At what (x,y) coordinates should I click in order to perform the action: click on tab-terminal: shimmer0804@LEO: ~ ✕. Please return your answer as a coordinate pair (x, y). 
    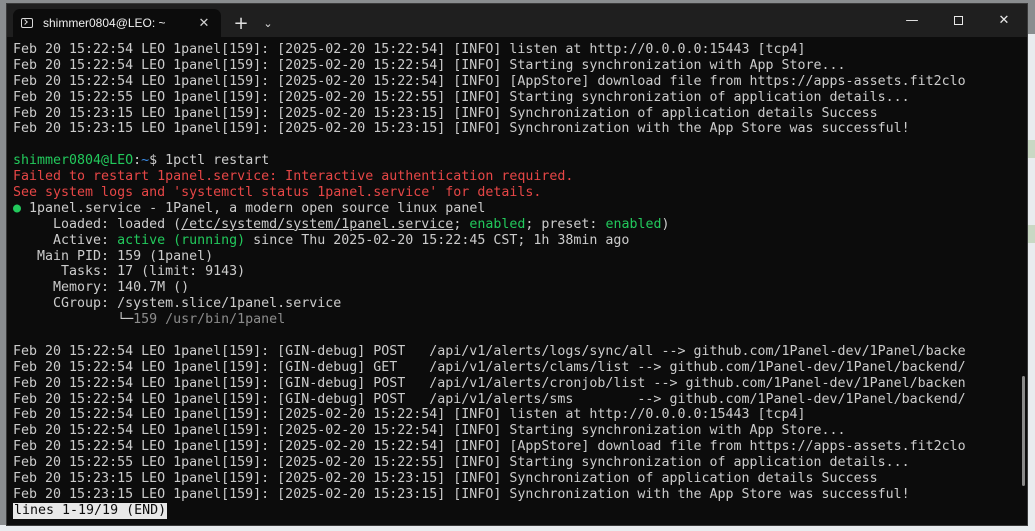
    Looking at the image, I should click on (117, 23).